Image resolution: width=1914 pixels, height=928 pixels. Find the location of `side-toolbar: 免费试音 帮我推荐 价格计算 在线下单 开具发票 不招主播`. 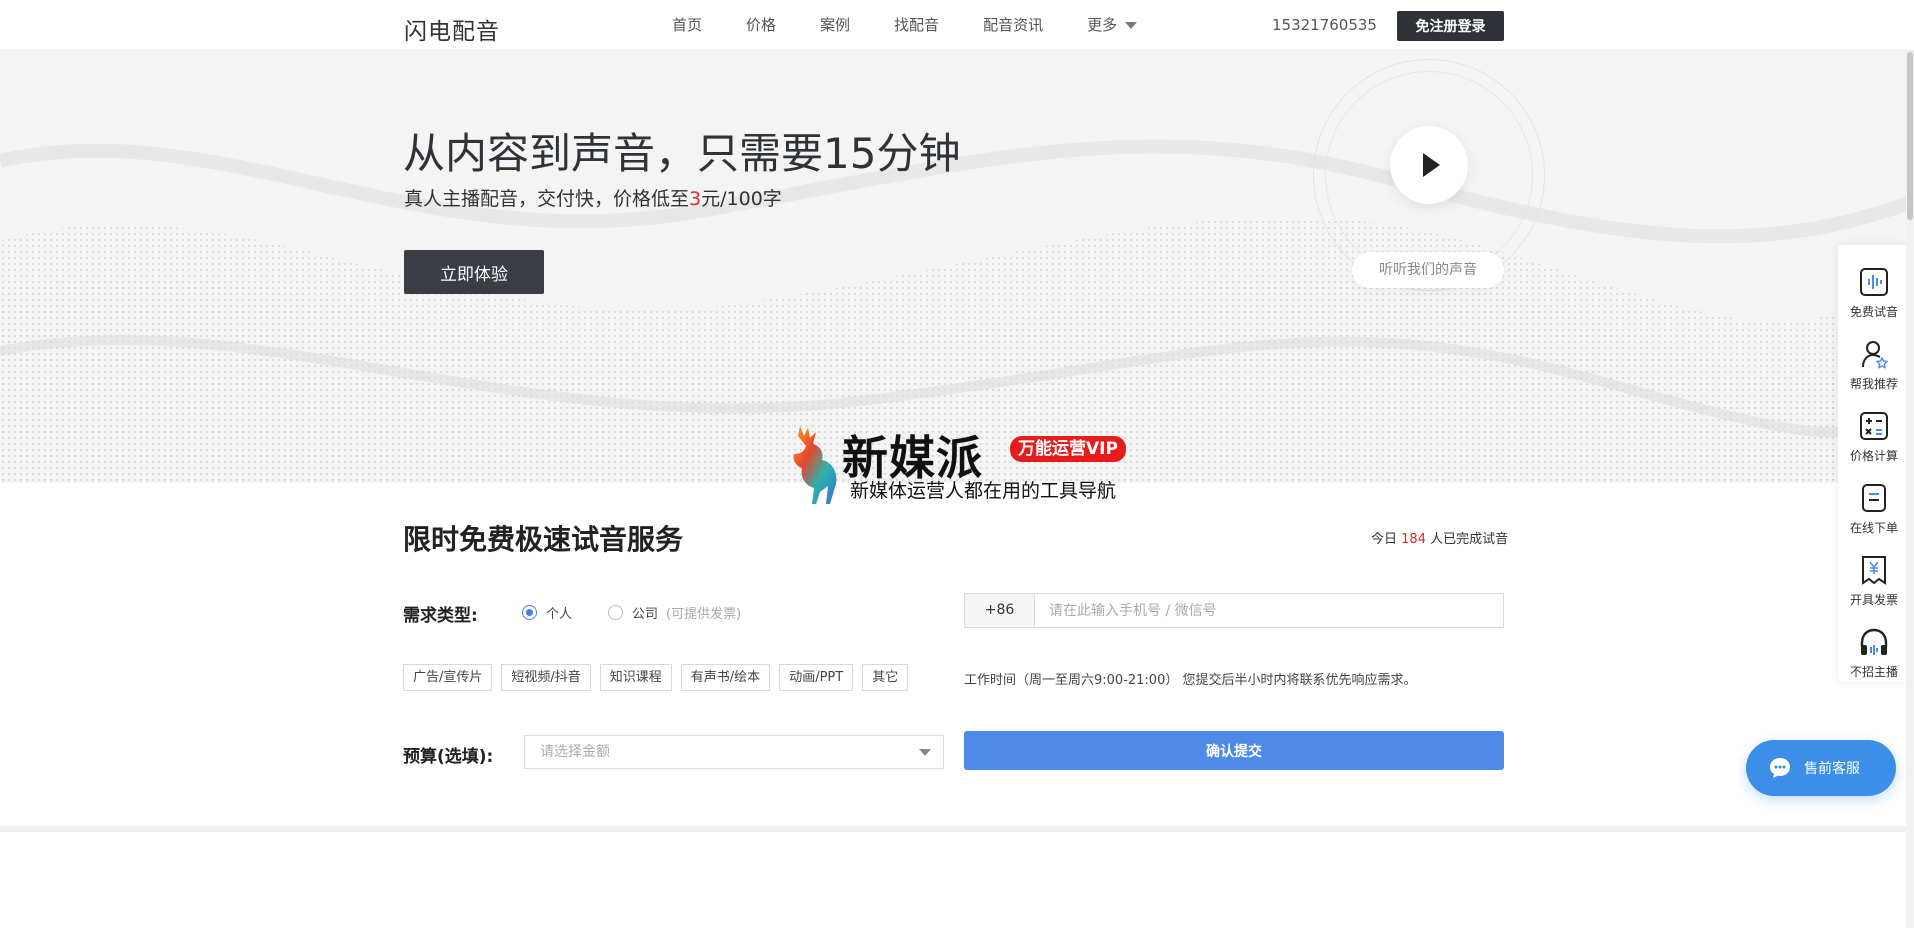

side-toolbar: 免费试音 帮我推荐 价格计算 在线下单 开具发票 不招主播 is located at coordinates (1874, 463).